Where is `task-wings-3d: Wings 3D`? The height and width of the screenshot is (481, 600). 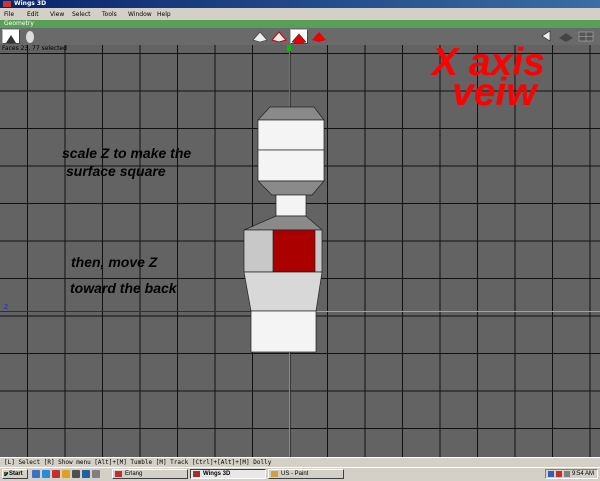 task-wings-3d: Wings 3D is located at coordinates (228, 474).